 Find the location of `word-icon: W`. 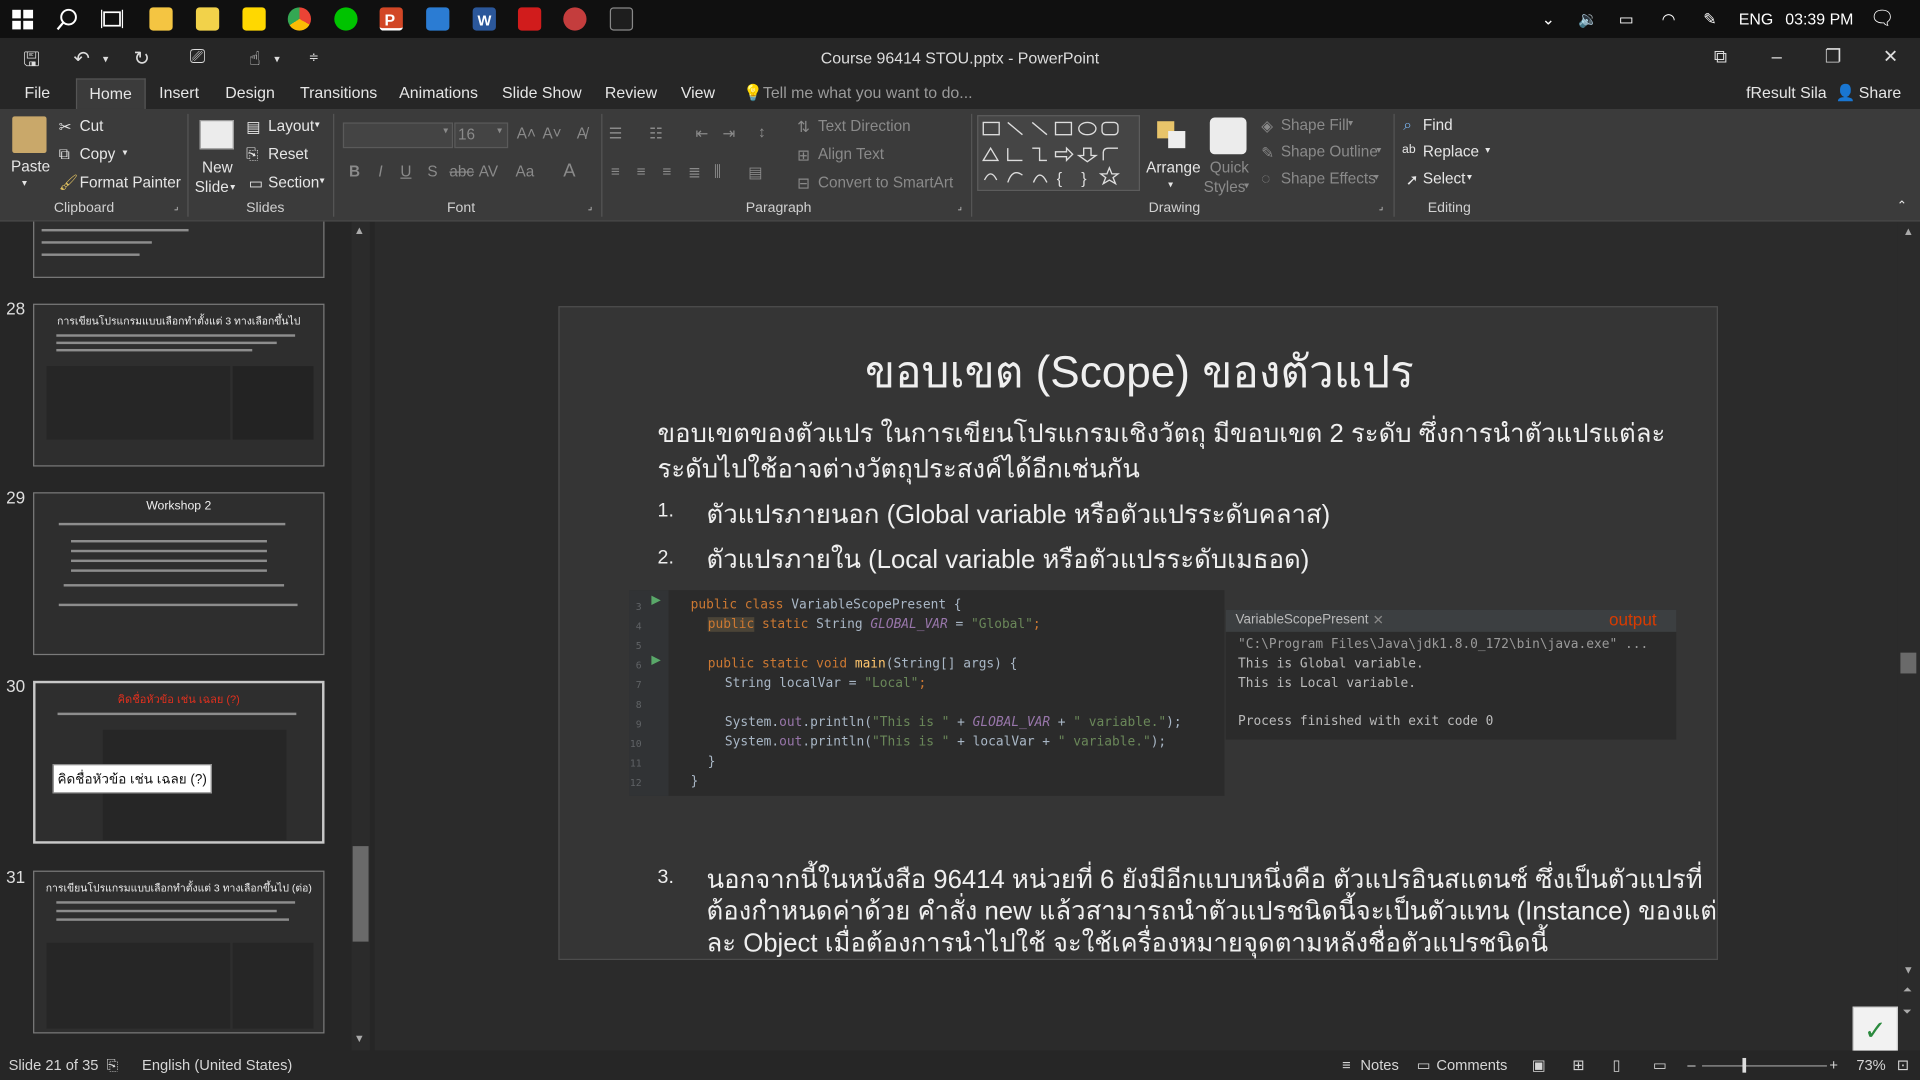

word-icon: W is located at coordinates (484, 19).